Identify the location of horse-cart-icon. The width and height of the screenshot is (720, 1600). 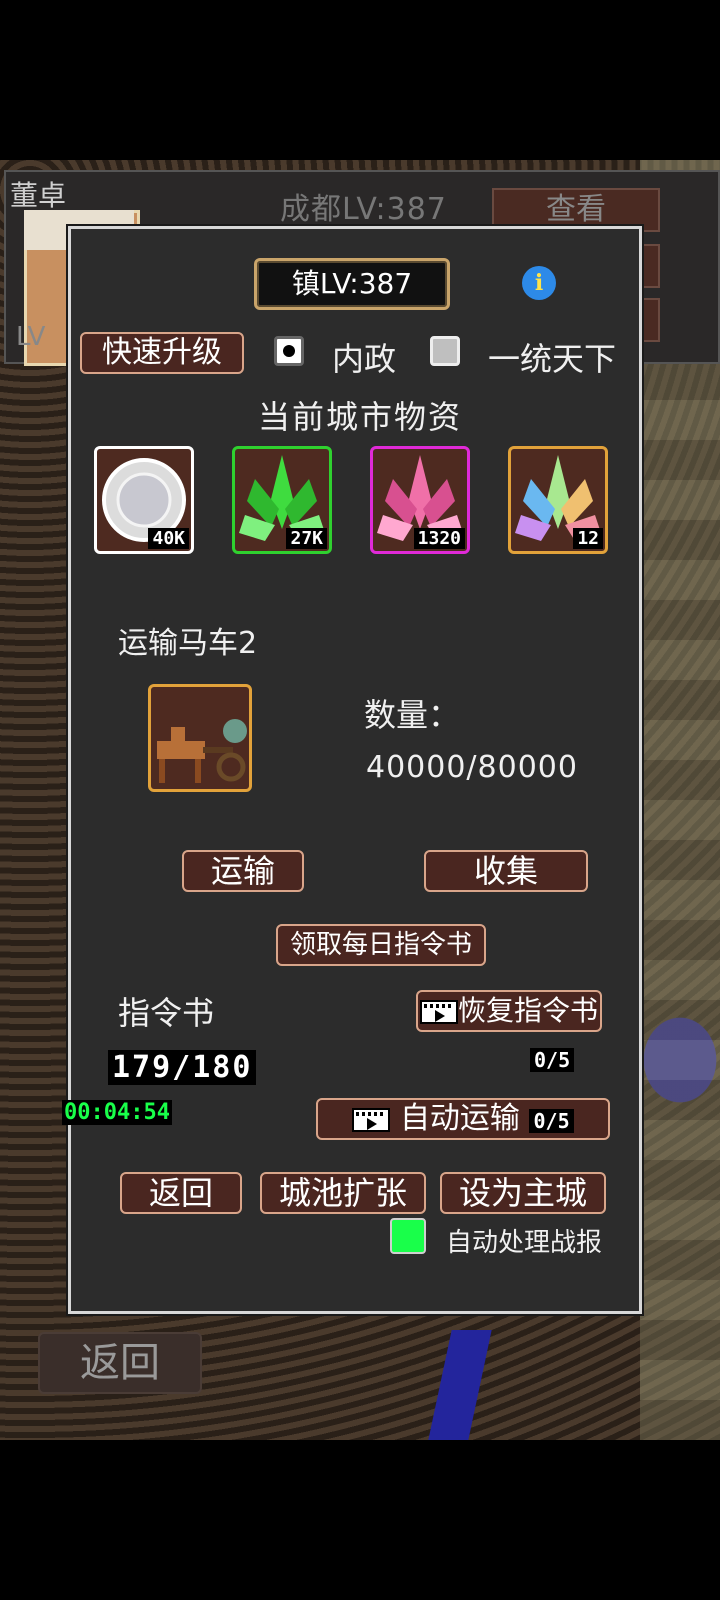
(202, 751).